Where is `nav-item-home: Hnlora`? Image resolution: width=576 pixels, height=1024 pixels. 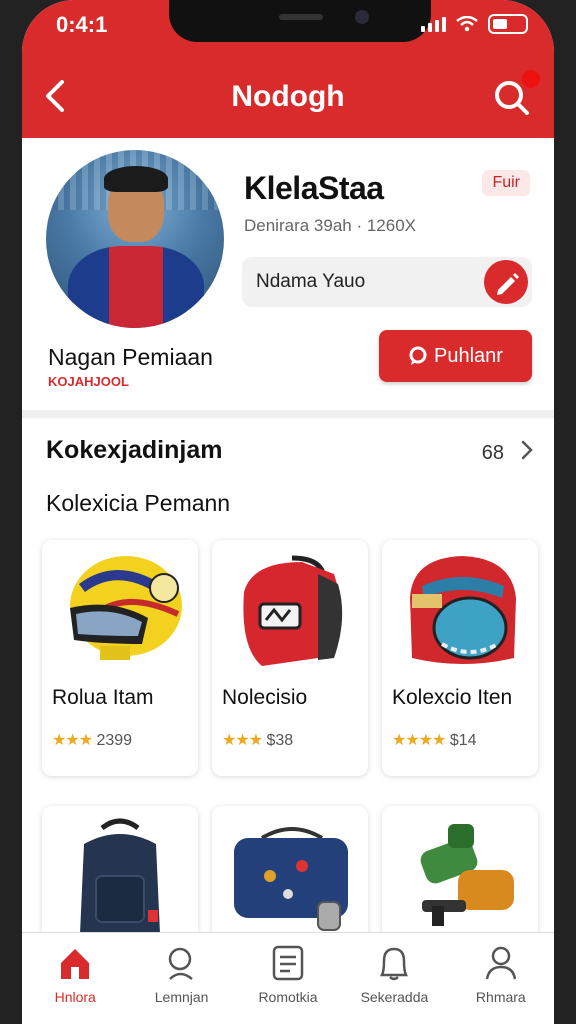 nav-item-home: Hnlora is located at coordinates (75, 978).